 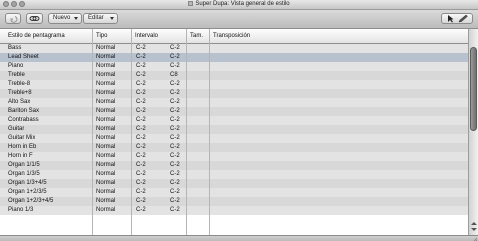 I want to click on column-divider, so click(x=209, y=132).